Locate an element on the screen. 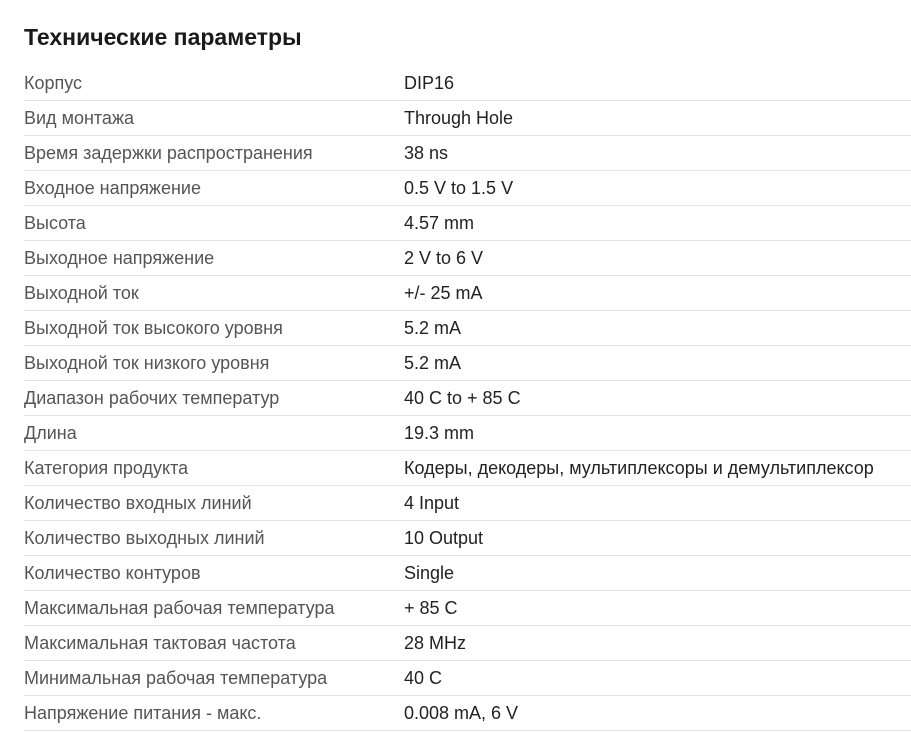 The height and width of the screenshot is (732, 911). spec-row: Длина 19.3 mm is located at coordinates (467, 433).